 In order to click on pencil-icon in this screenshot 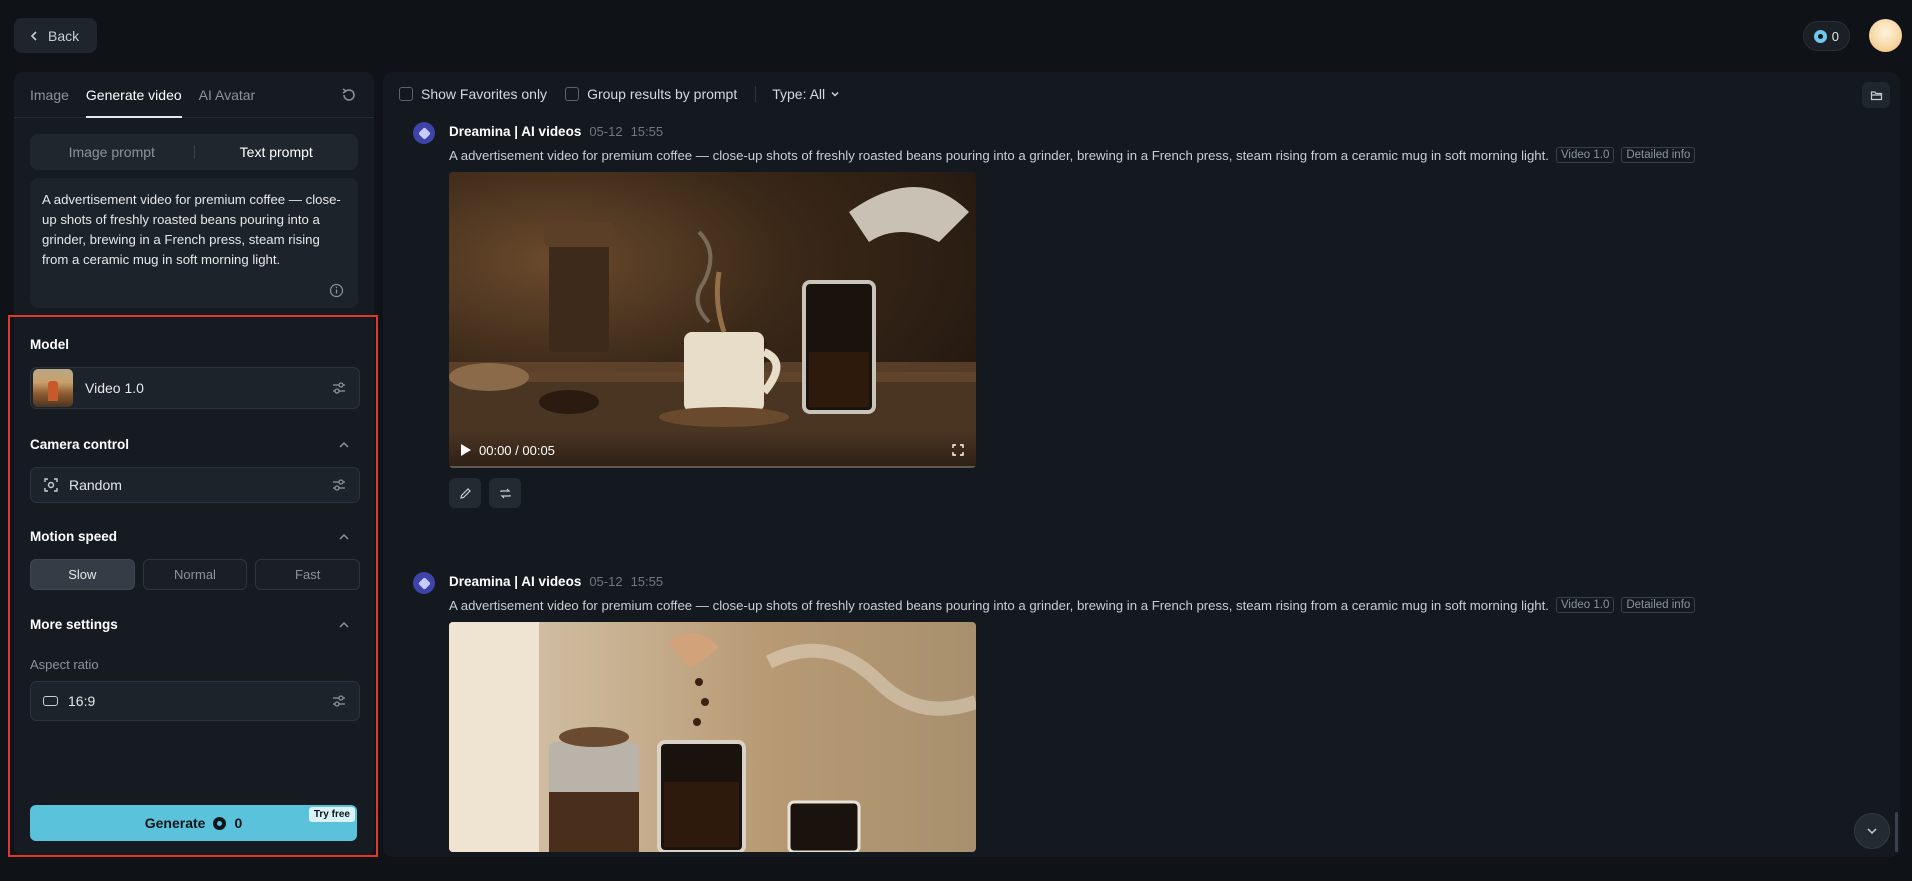, I will do `click(465, 493)`.